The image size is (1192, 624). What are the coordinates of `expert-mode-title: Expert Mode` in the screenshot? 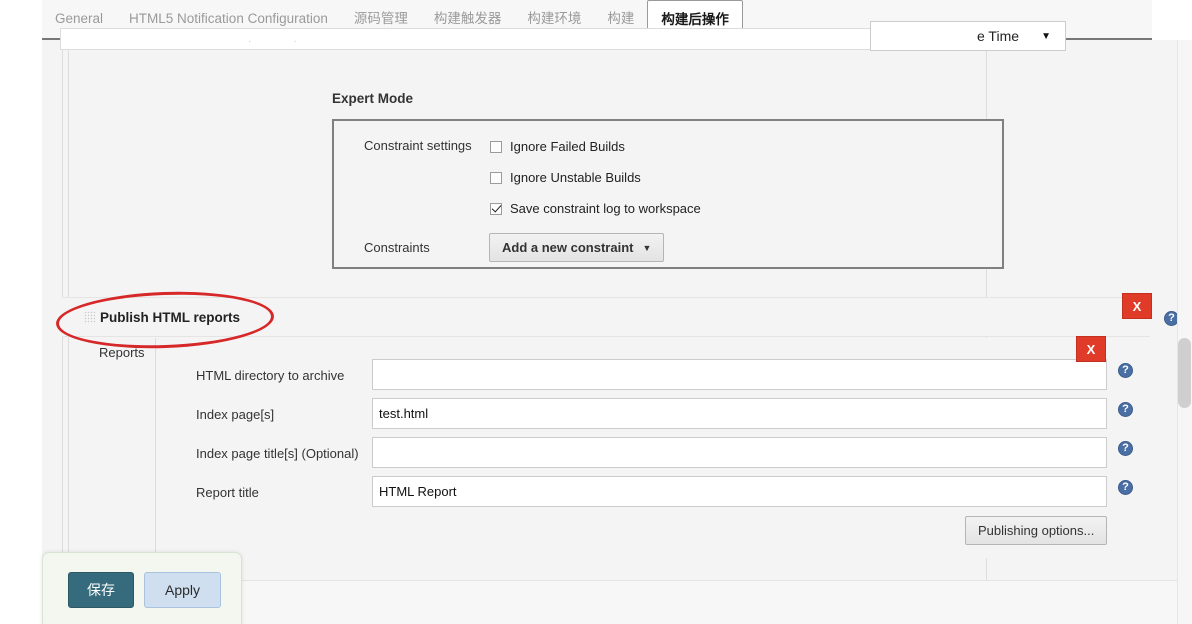 It's located at (373, 98).